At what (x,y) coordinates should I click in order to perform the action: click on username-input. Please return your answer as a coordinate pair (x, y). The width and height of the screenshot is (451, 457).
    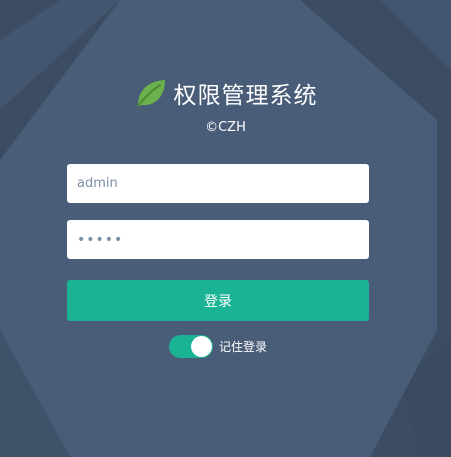
    Looking at the image, I should click on (218, 183).